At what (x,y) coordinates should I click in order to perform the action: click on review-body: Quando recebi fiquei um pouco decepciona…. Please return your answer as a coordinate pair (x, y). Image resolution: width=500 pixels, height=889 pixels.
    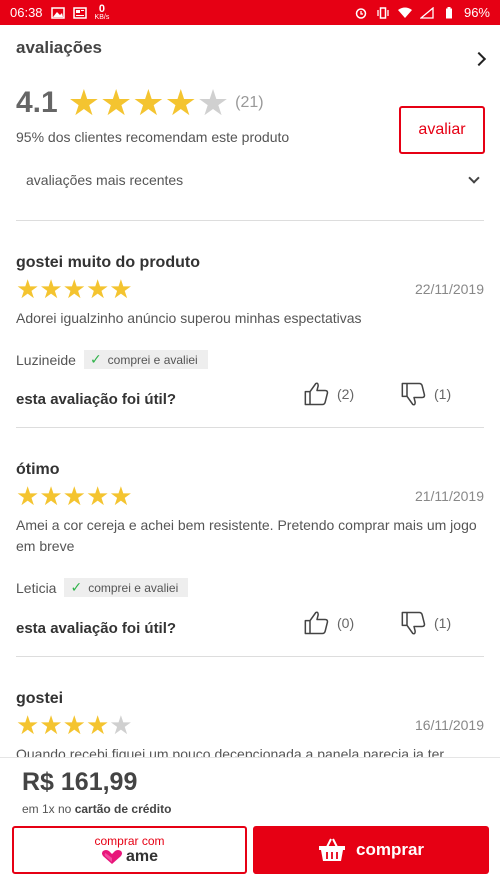
    Looking at the image, I should click on (230, 751).